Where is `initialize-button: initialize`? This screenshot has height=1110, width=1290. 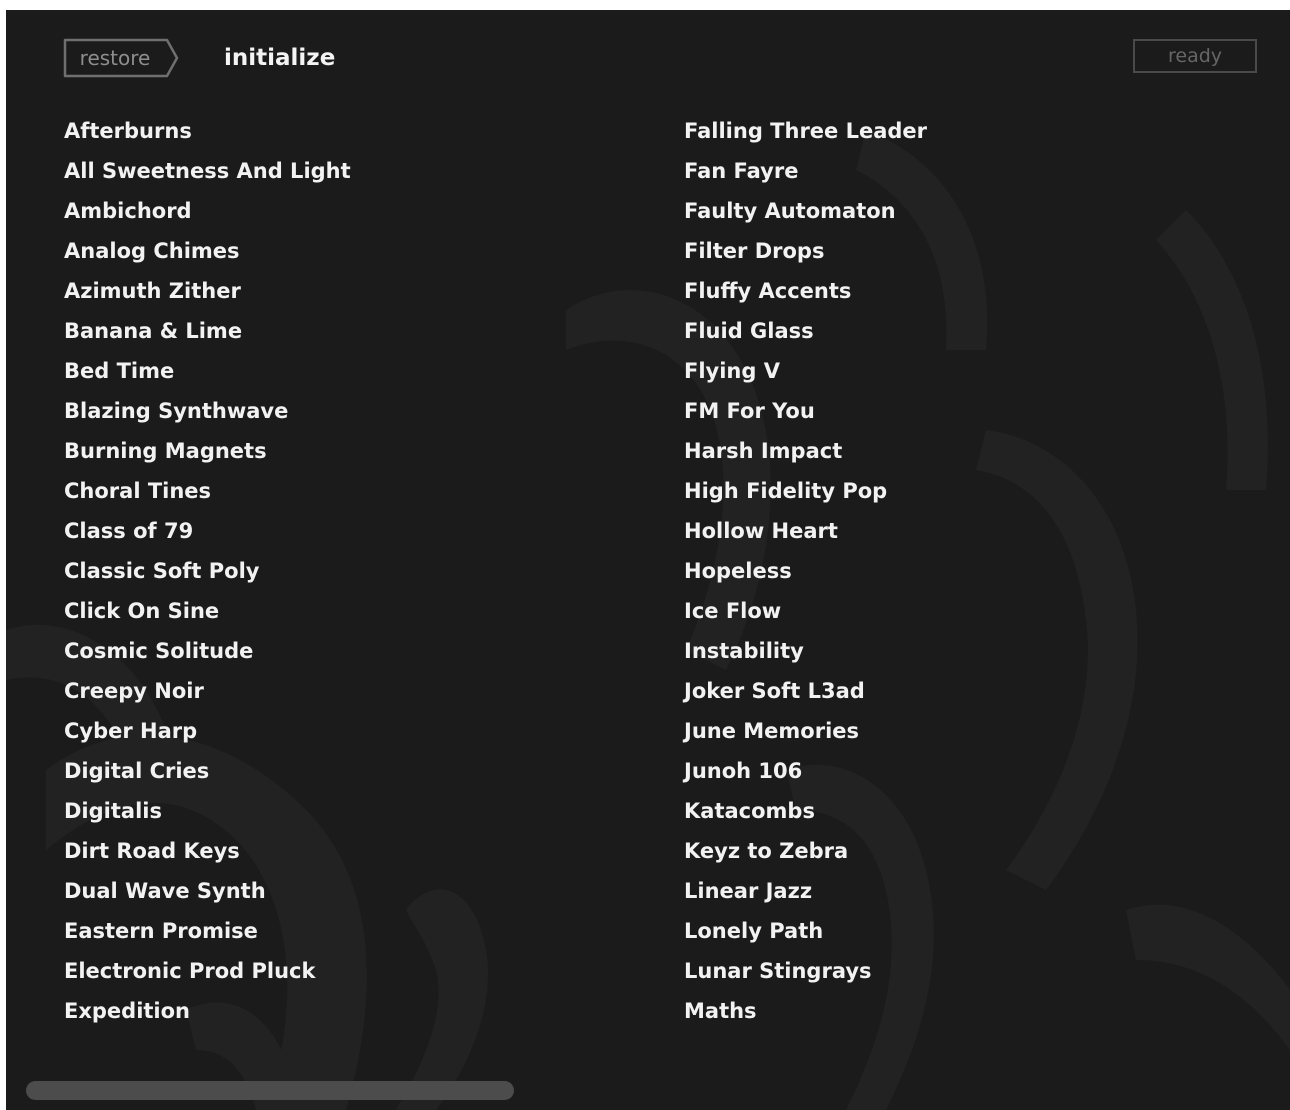
initialize-button: initialize is located at coordinates (279, 58).